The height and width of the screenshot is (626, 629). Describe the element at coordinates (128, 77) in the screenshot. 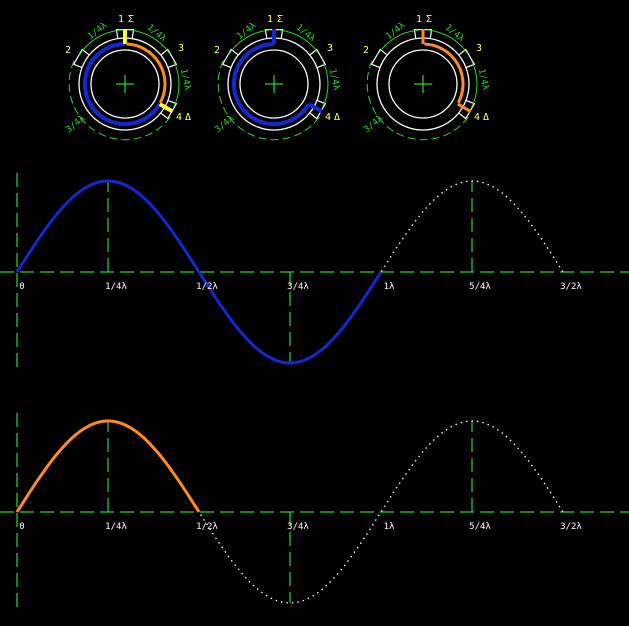

I see `hybrid-ring-1: 1/4λ 1/4λ 1/4λ 3/4λ 1 Σ 2 3 4 Δ` at that location.